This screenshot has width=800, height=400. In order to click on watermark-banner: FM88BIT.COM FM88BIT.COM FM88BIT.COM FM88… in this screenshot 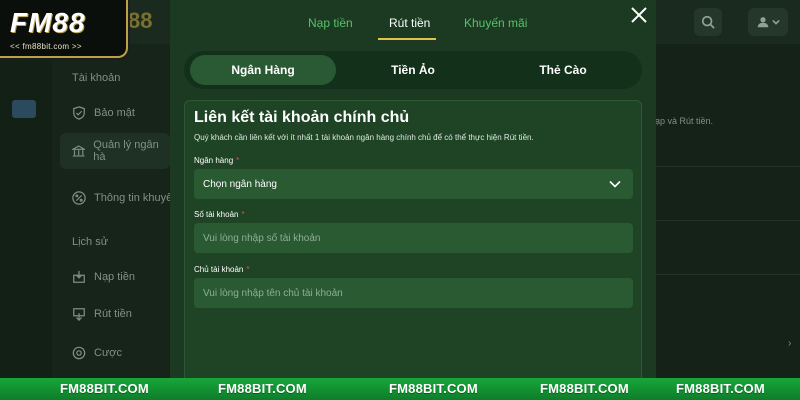, I will do `click(400, 389)`.